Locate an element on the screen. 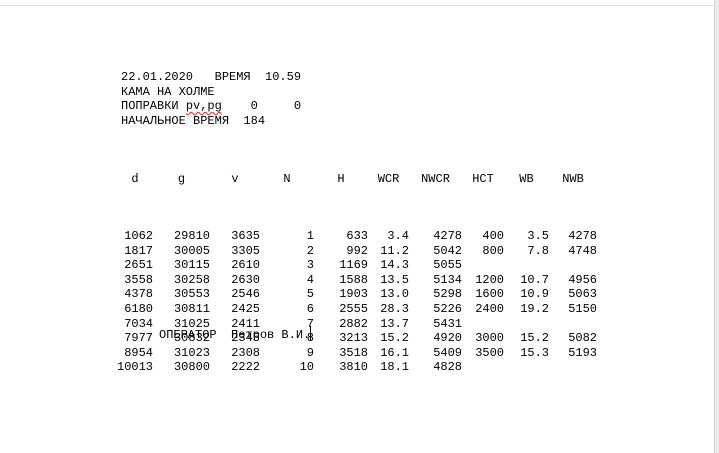 The image size is (719, 453). table-cell: 19.2 is located at coordinates (534, 308).